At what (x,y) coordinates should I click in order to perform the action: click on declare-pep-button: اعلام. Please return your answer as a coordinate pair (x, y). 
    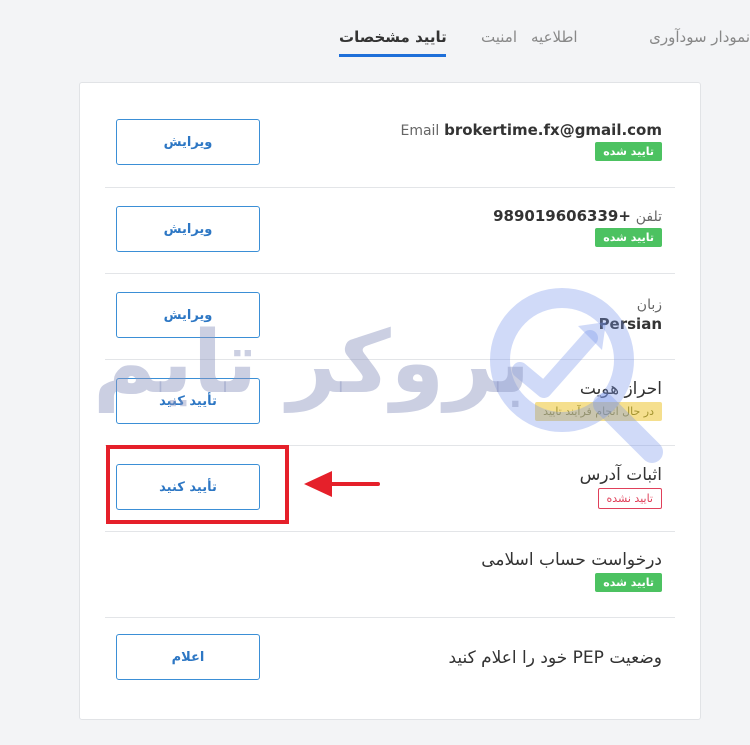
    Looking at the image, I should click on (188, 657).